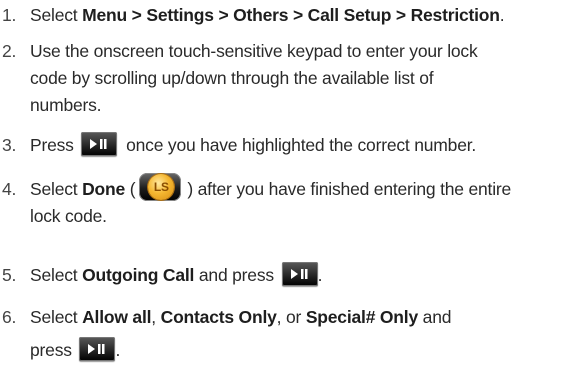 The width and height of the screenshot is (588, 379). Describe the element at coordinates (9, 51) in the screenshot. I see `step-number: 2.` at that location.